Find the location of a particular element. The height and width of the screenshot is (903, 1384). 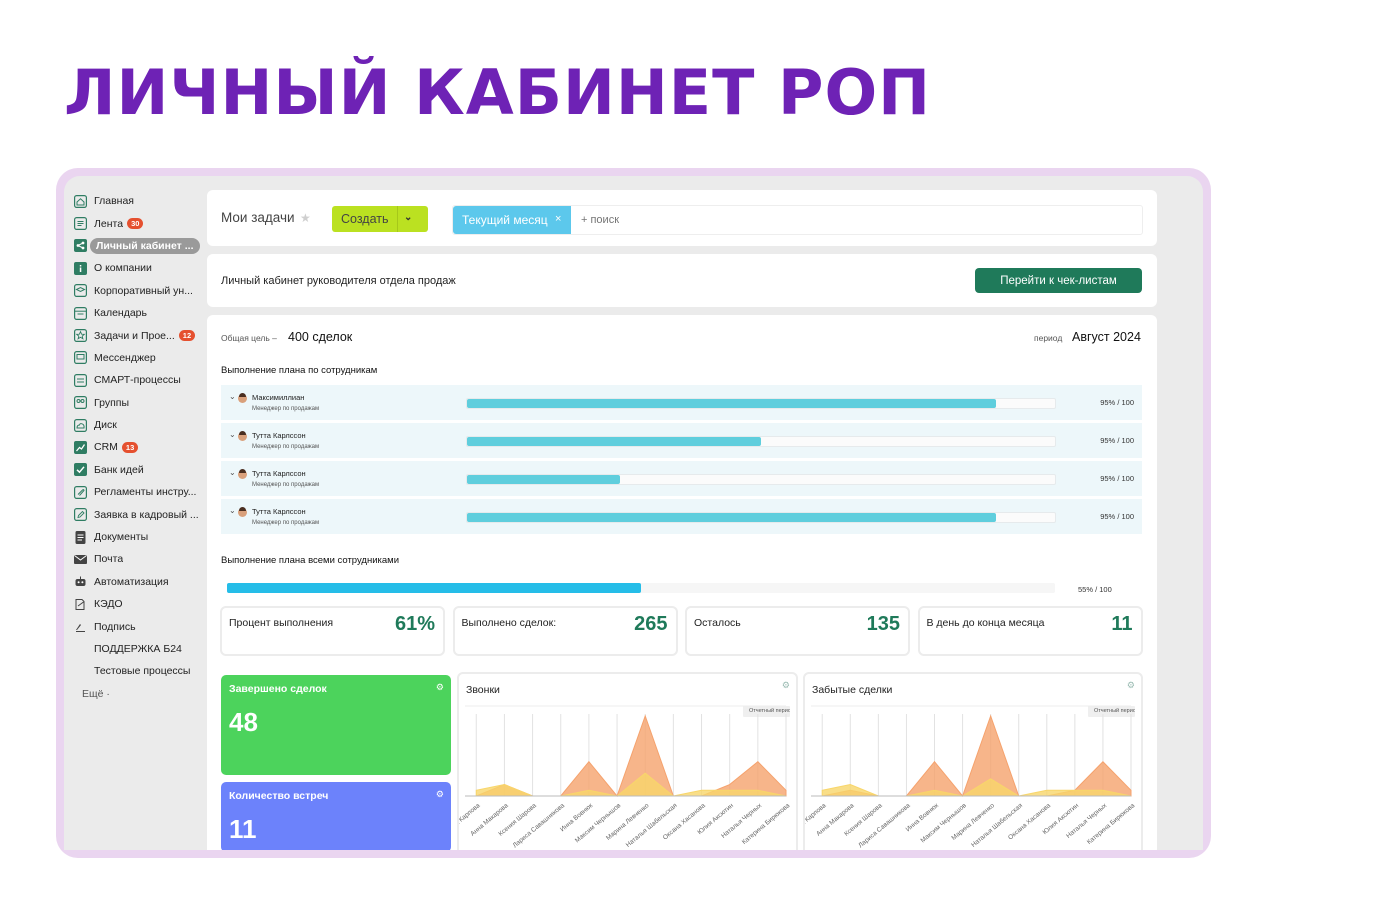

sidebar-item-signature: Подпись is located at coordinates (133, 626).